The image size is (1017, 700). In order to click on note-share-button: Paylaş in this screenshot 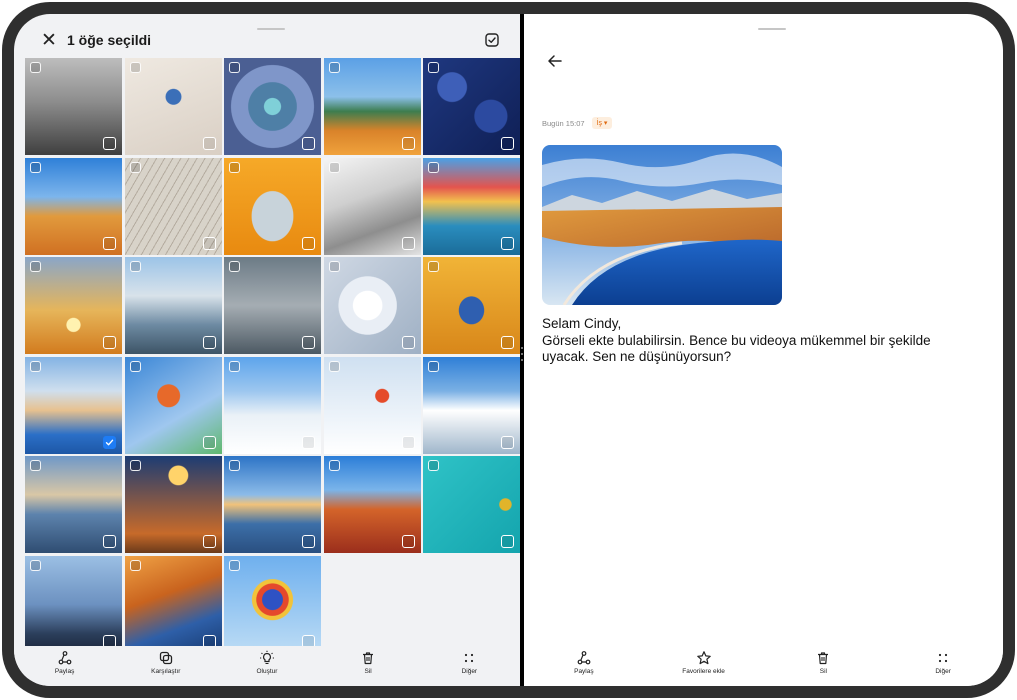, I will do `click(584, 660)`.